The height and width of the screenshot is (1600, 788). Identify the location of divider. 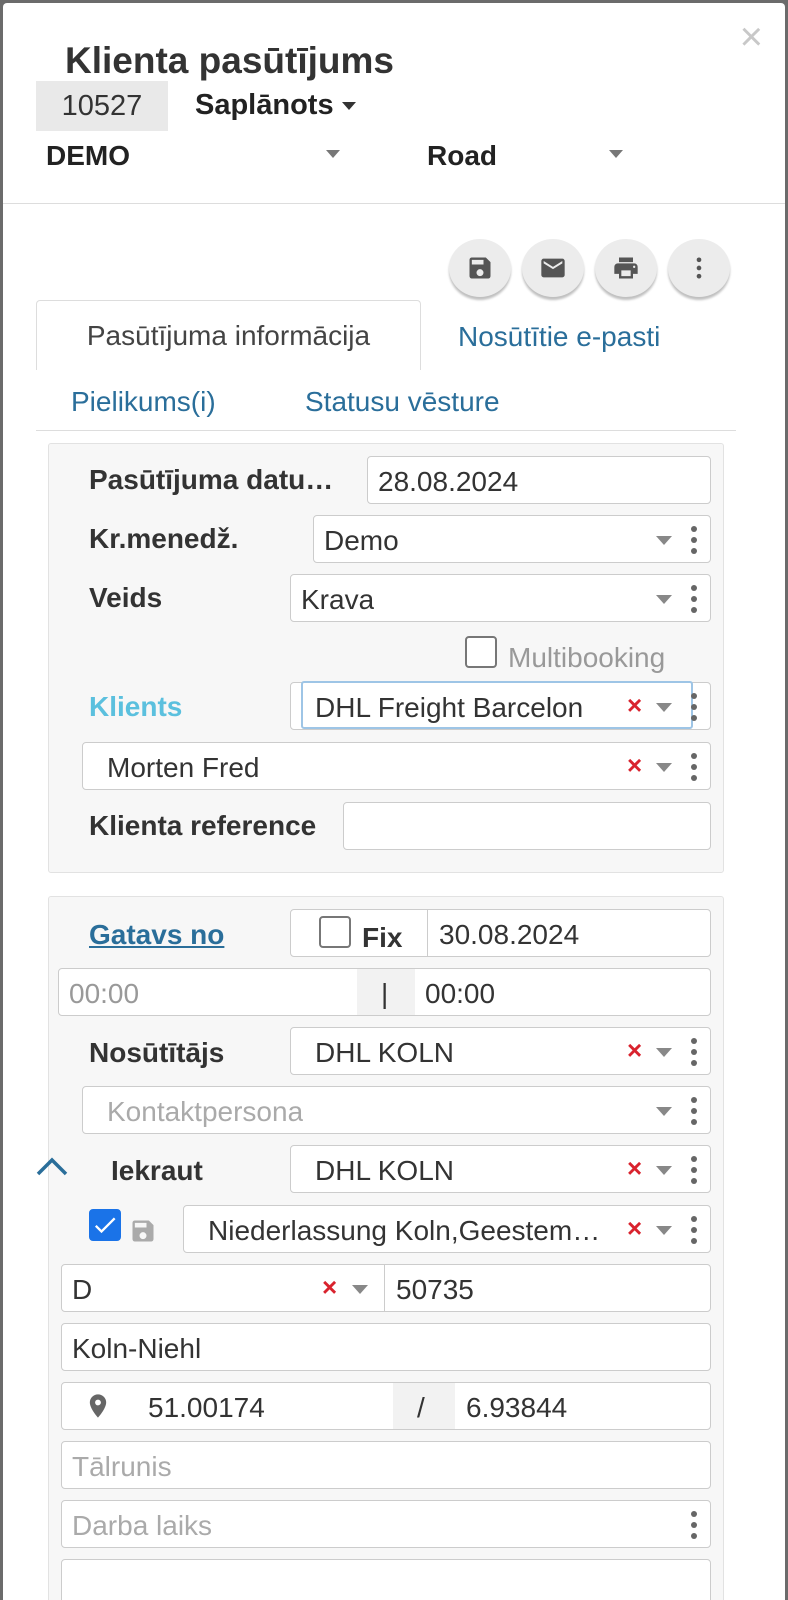
(384, 1288).